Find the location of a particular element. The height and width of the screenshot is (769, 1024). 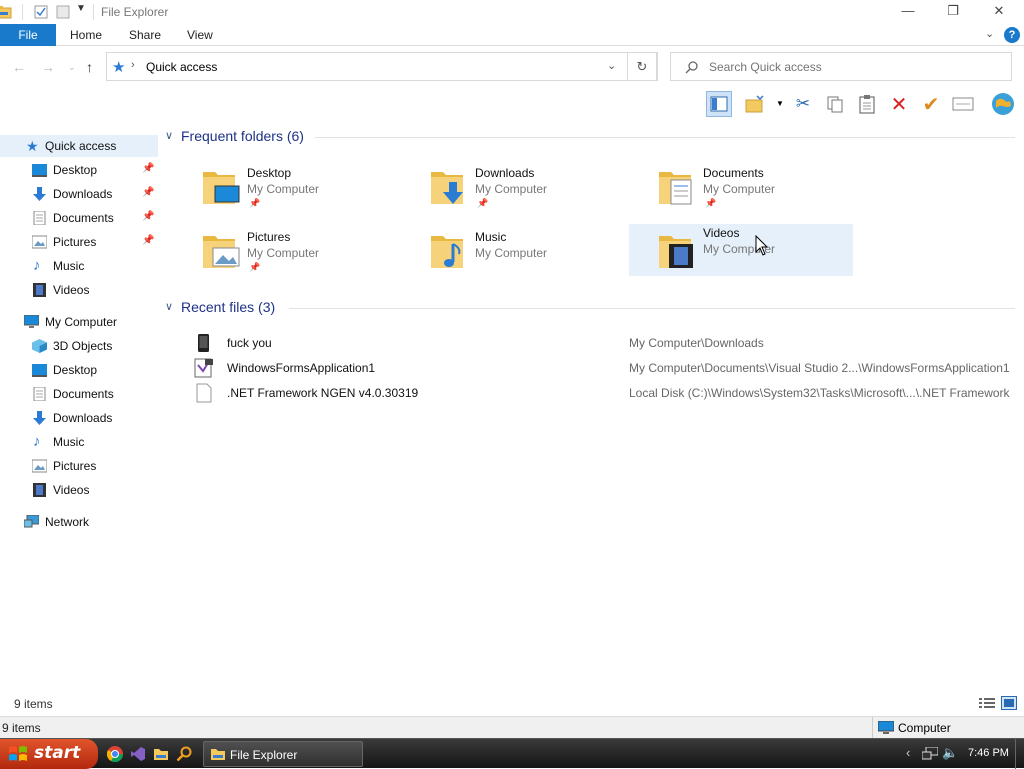

file-name: WindowsFormsApplication1 is located at coordinates (301, 368).